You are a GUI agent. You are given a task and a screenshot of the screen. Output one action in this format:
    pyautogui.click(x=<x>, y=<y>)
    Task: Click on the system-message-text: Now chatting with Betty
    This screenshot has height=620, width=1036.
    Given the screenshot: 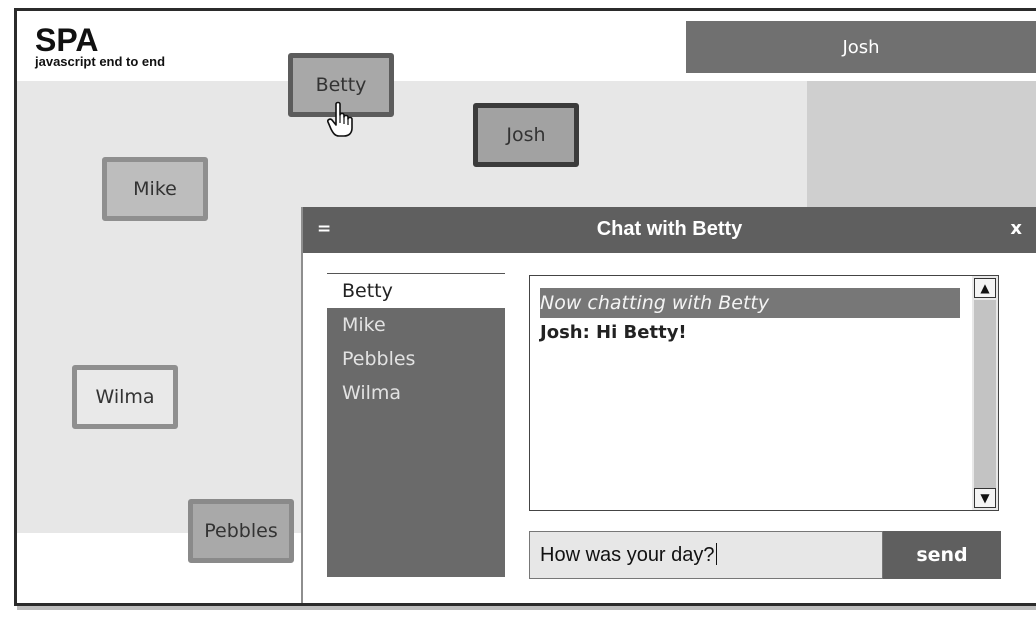 What is the action you would take?
    pyautogui.click(x=655, y=303)
    